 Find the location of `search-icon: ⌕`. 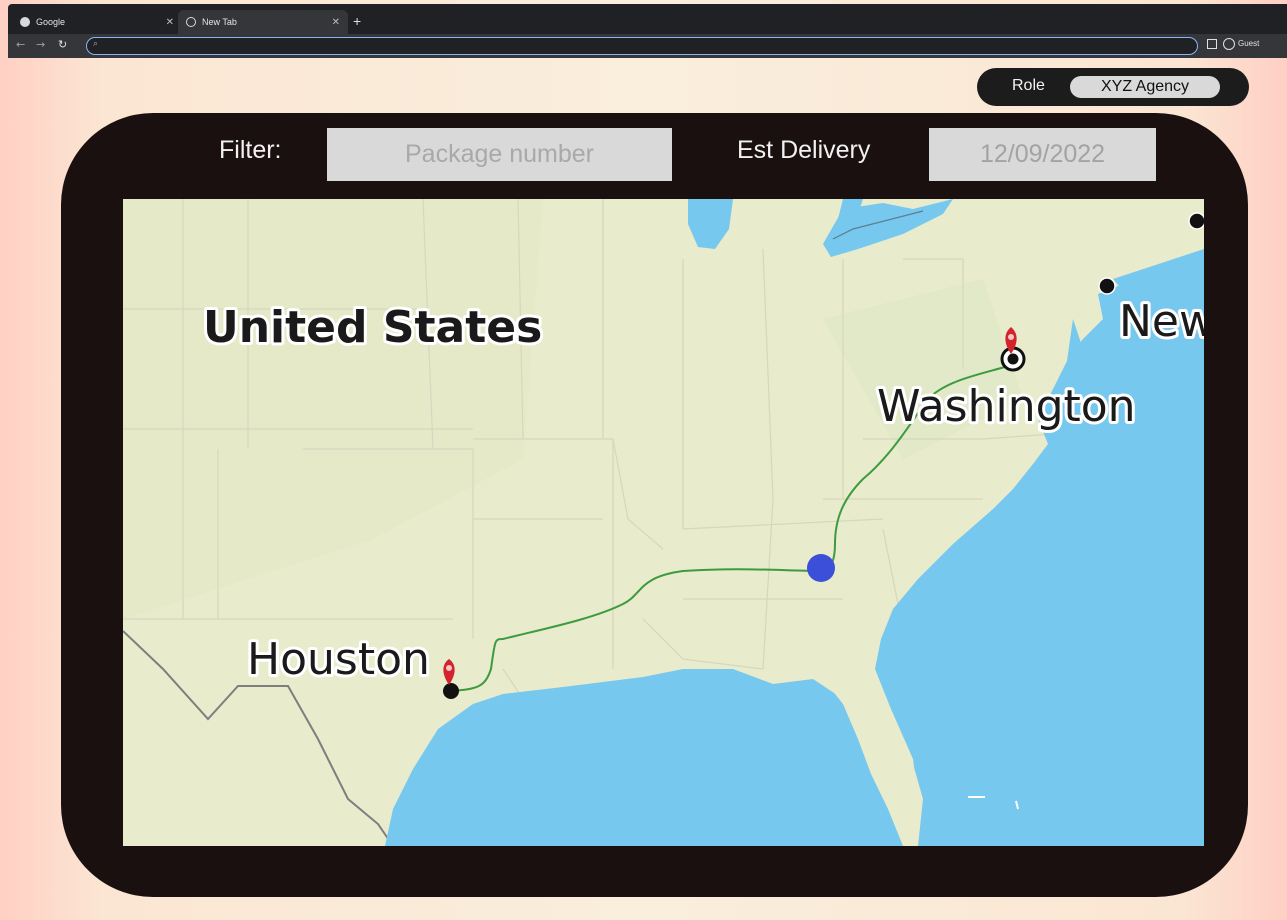

search-icon: ⌕ is located at coordinates (96, 44).